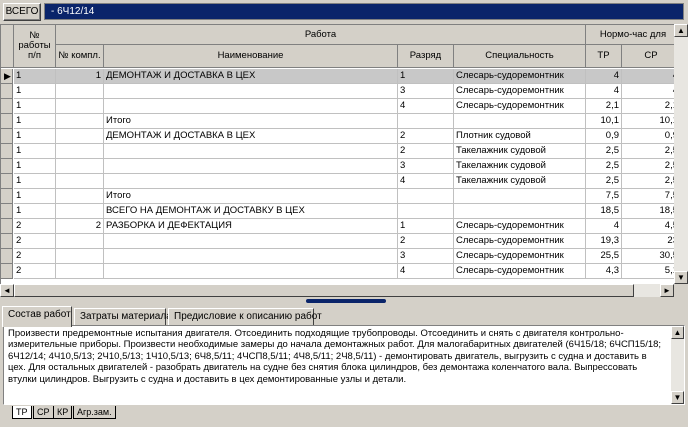 The width and height of the screenshot is (688, 427). What do you see at coordinates (651, 121) in the screenshot?
I see `cell-sr: 10,1` at bounding box center [651, 121].